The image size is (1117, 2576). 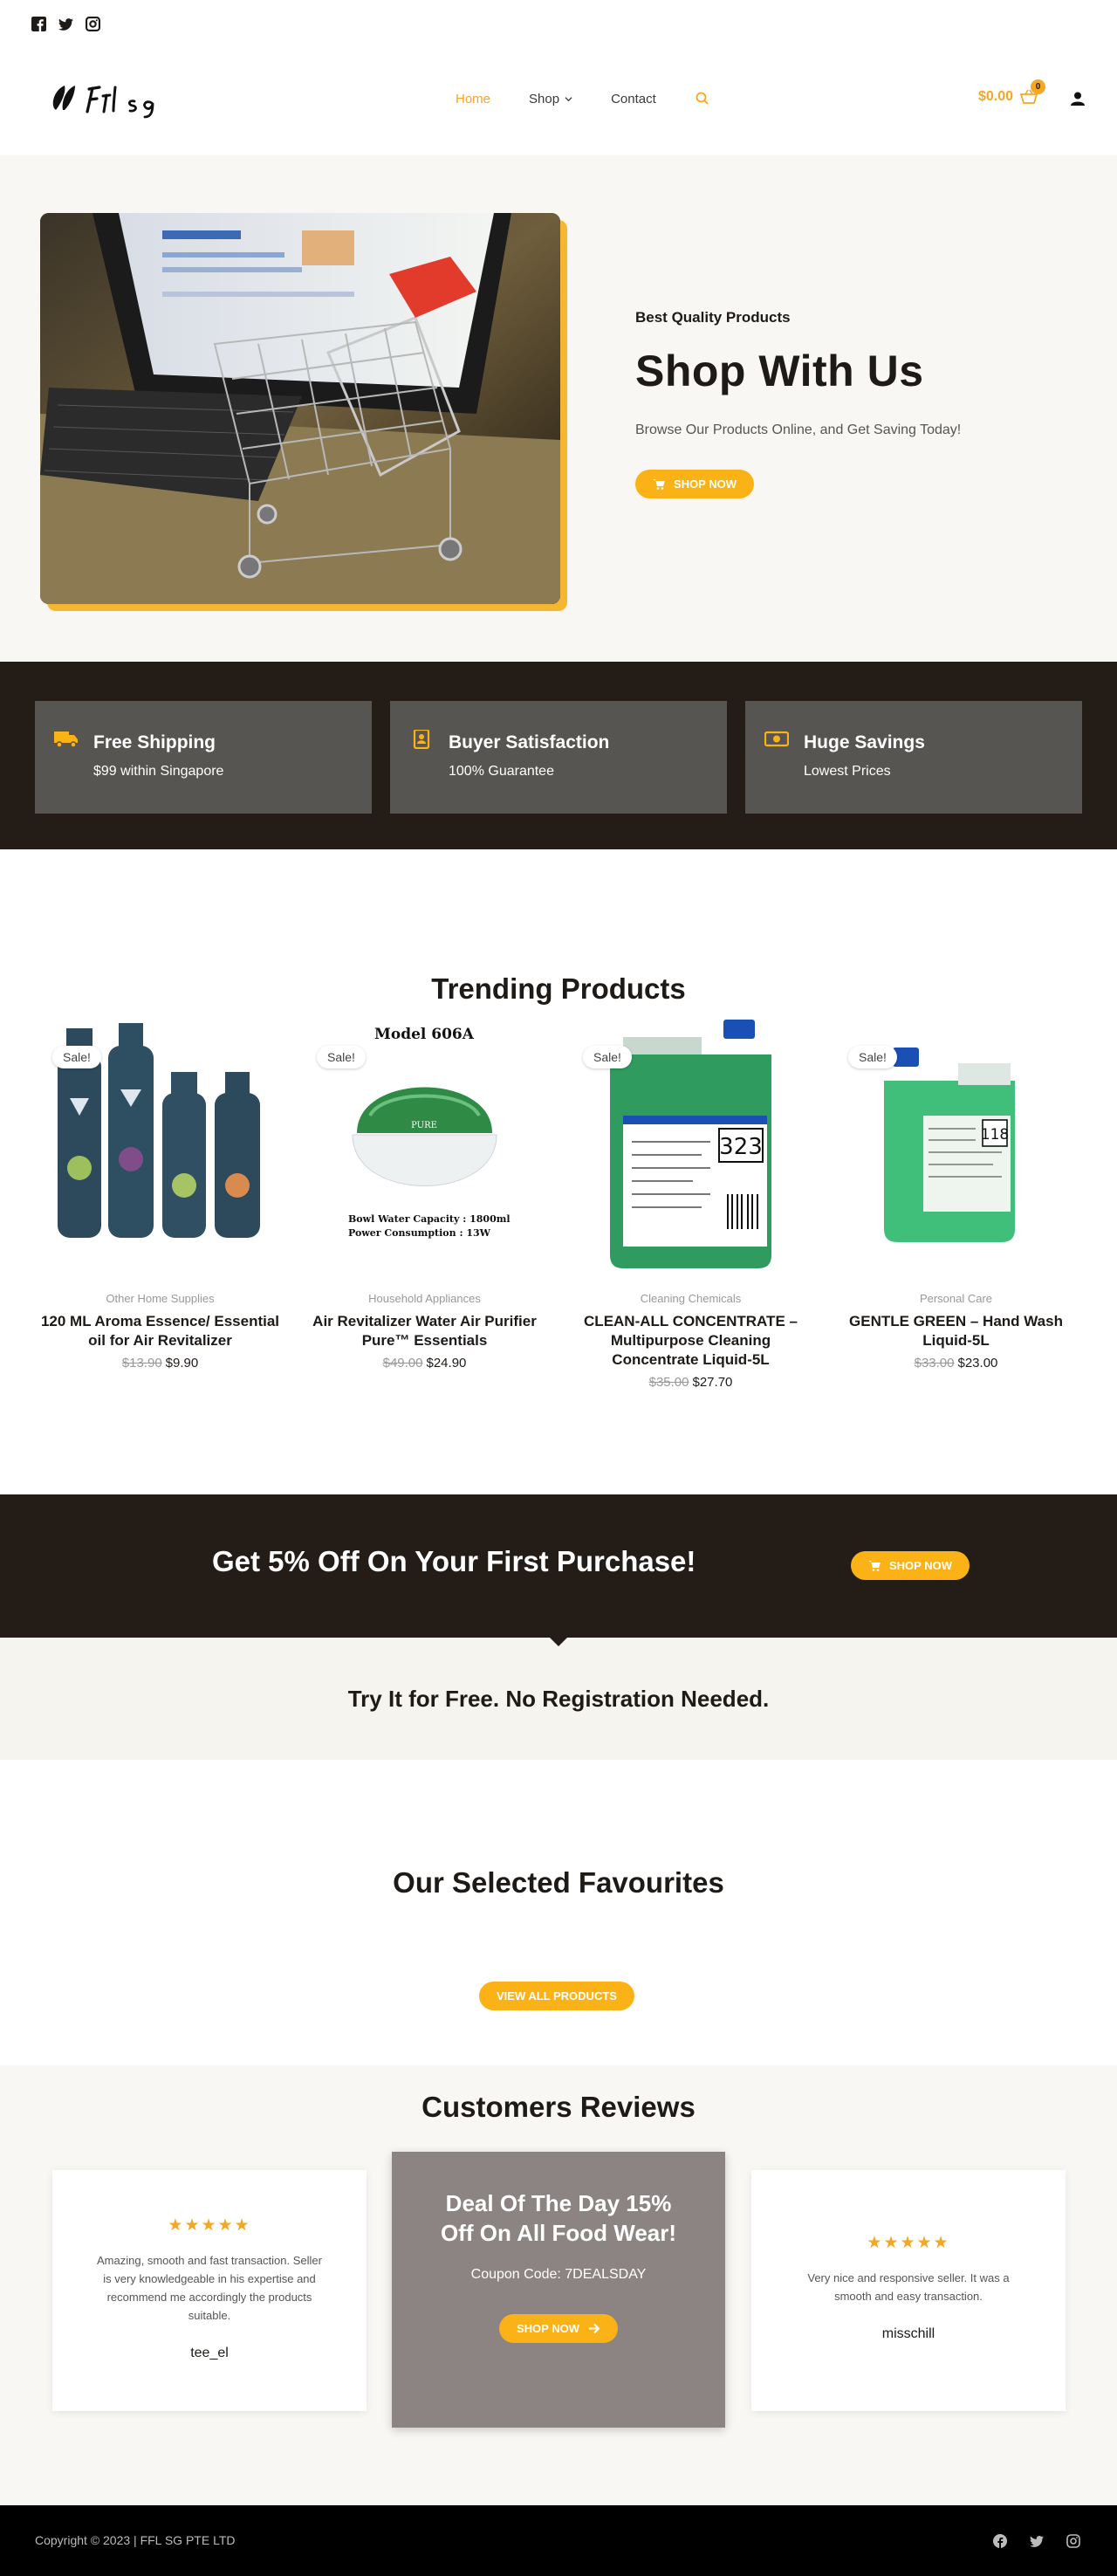 I want to click on reviewer-name: misschill, so click(x=908, y=2334).